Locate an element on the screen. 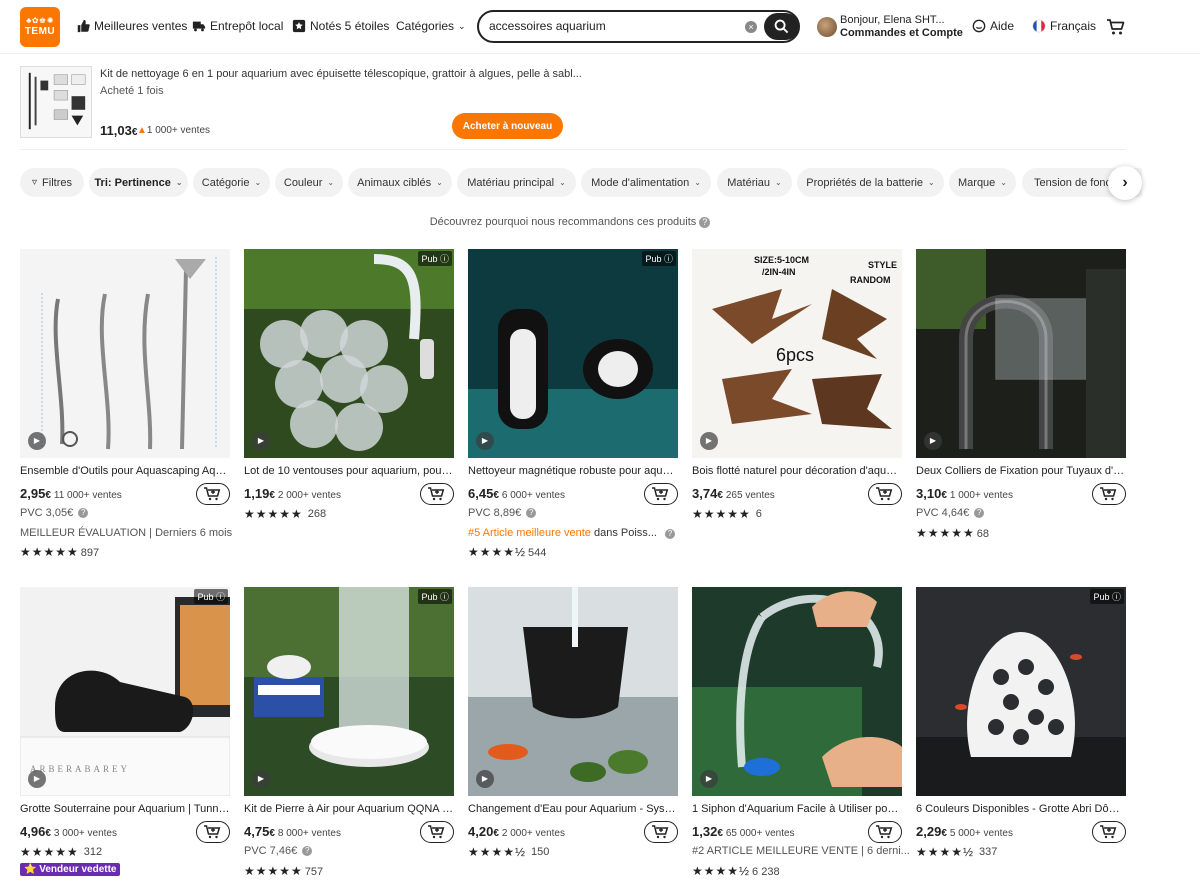  star-badge-icon is located at coordinates (299, 26).